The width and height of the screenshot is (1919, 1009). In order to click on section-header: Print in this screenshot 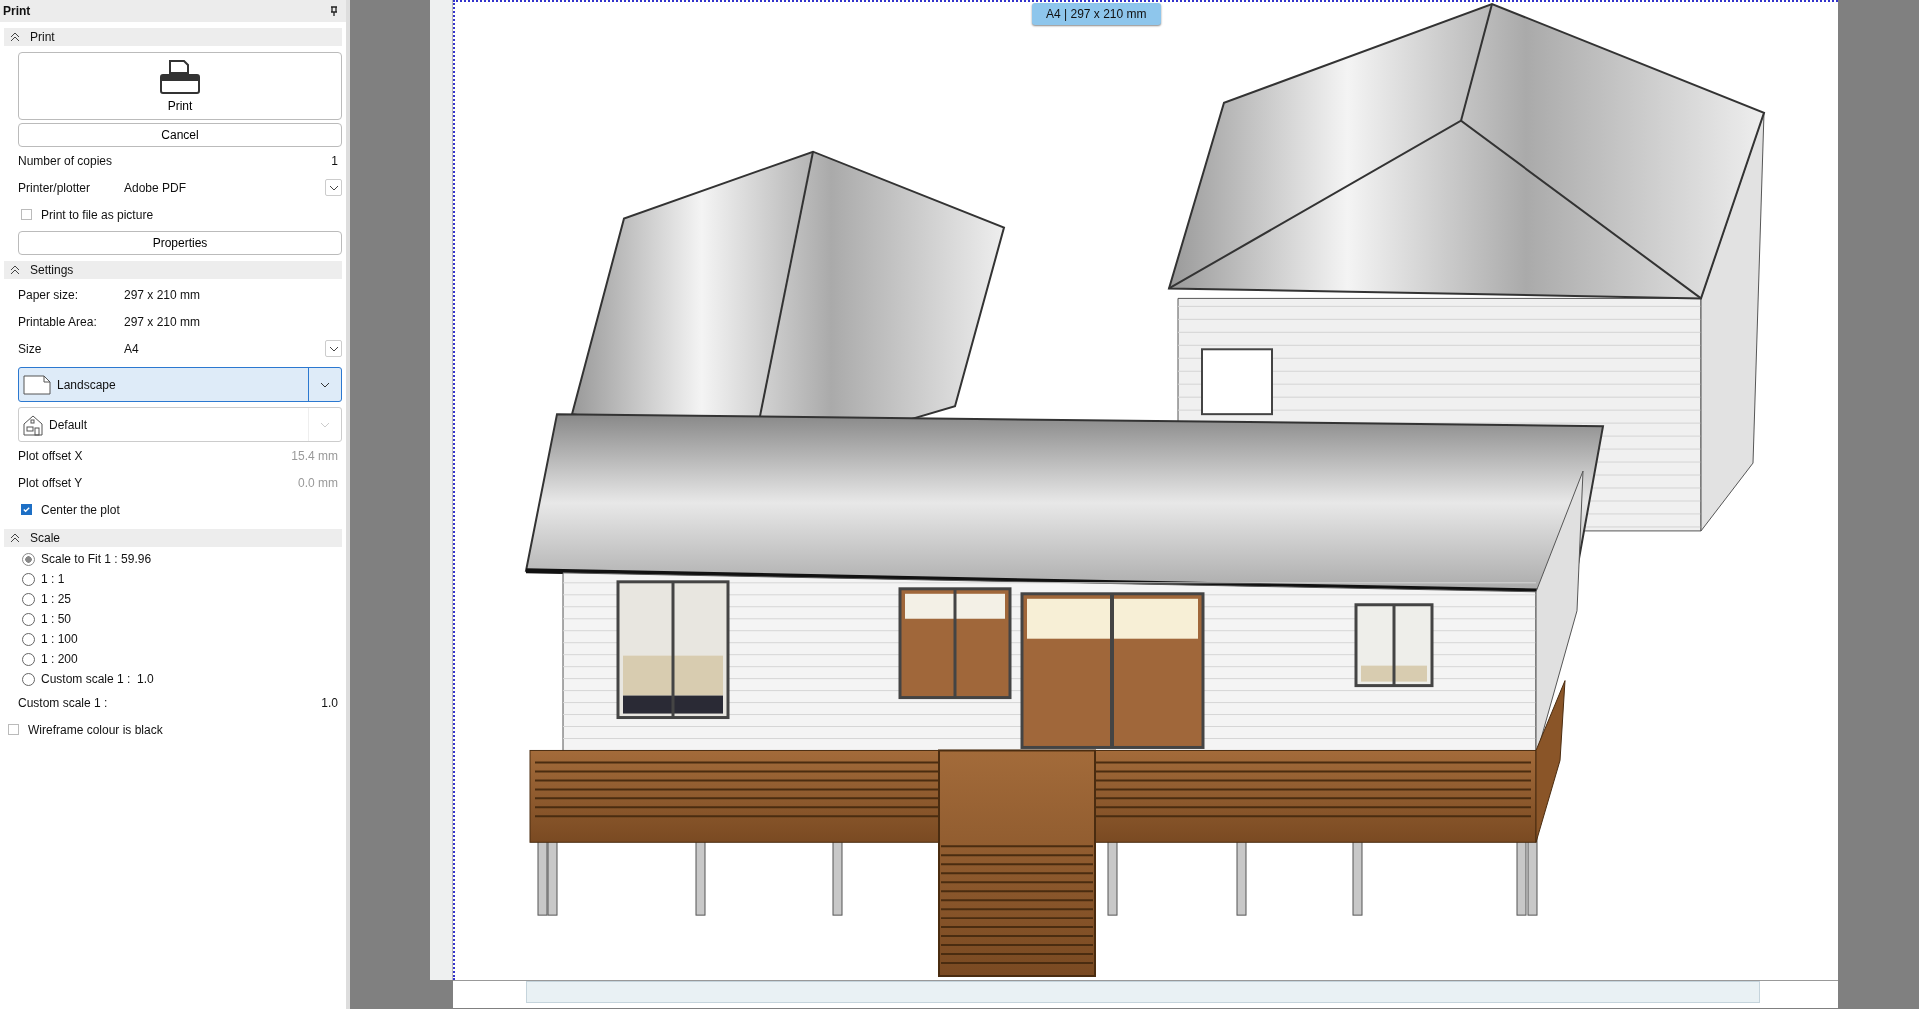, I will do `click(173, 37)`.